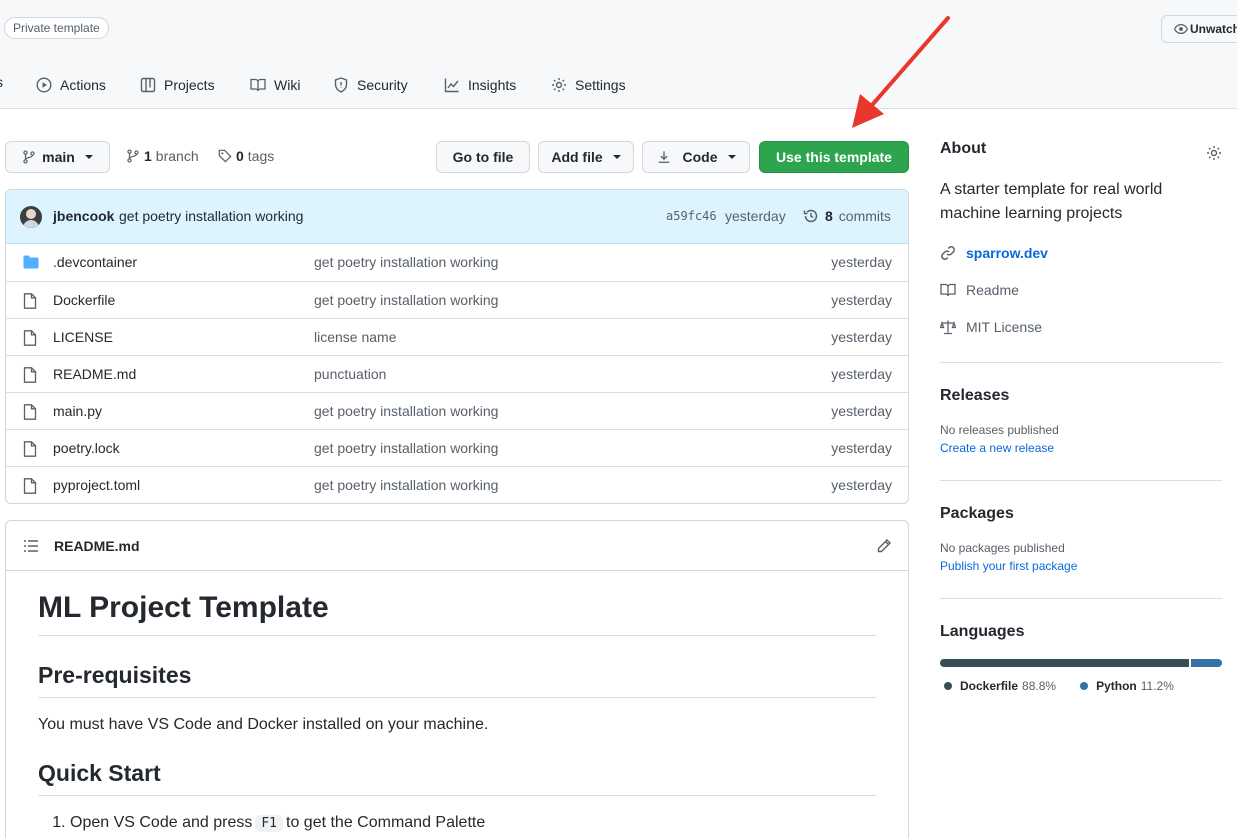 This screenshot has width=1237, height=838. I want to click on tab-actions: Actions, so click(71, 85).